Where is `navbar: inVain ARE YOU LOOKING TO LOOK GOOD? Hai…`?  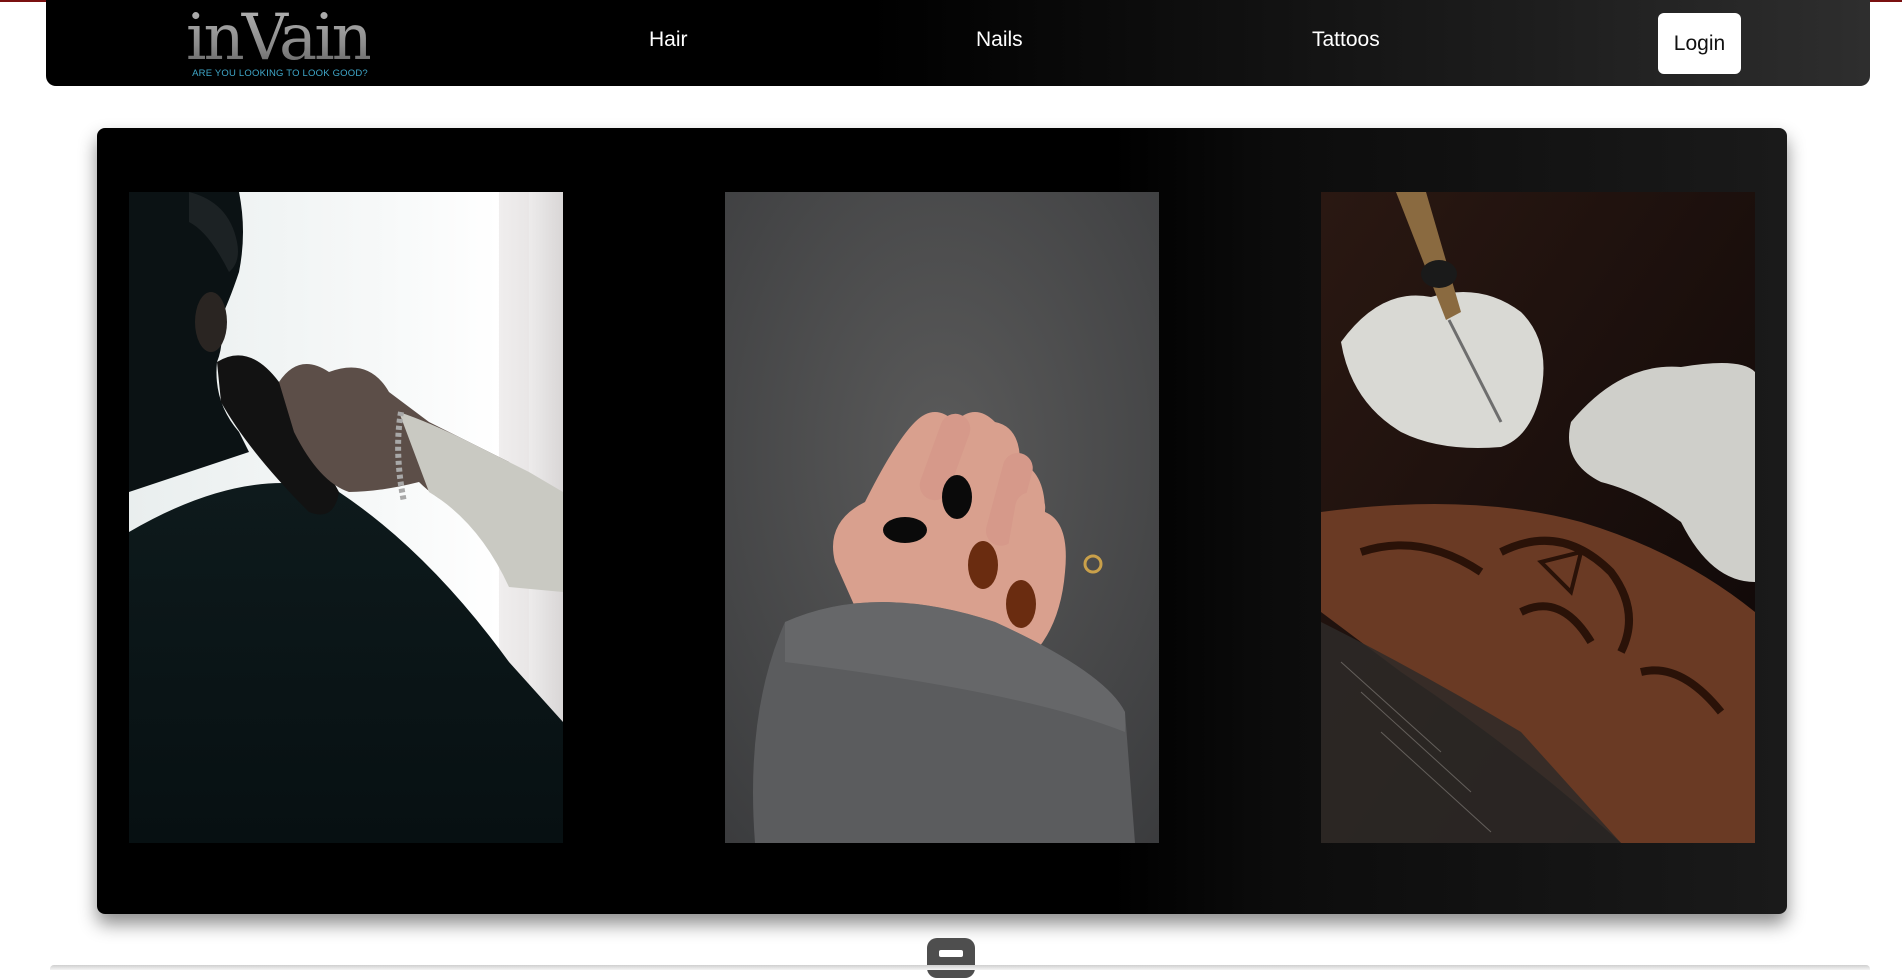 navbar: inVain ARE YOU LOOKING TO LOOK GOOD? Hai… is located at coordinates (958, 43).